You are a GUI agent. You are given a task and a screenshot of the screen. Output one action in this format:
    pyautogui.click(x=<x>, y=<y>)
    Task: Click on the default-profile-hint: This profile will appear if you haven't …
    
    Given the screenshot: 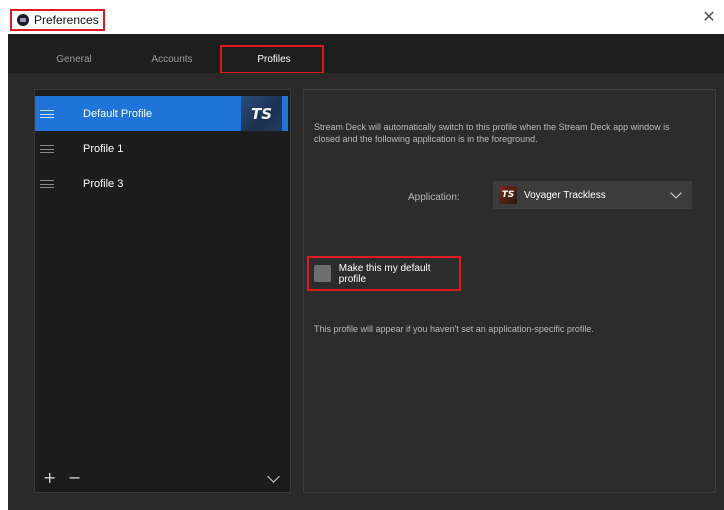 What is the action you would take?
    pyautogui.click(x=454, y=329)
    